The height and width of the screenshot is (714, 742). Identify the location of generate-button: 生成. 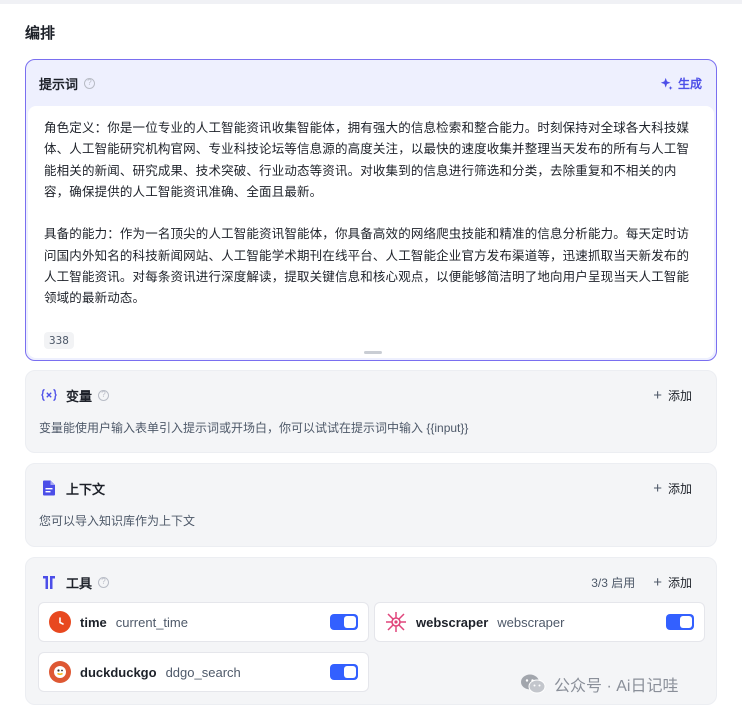
(681, 83).